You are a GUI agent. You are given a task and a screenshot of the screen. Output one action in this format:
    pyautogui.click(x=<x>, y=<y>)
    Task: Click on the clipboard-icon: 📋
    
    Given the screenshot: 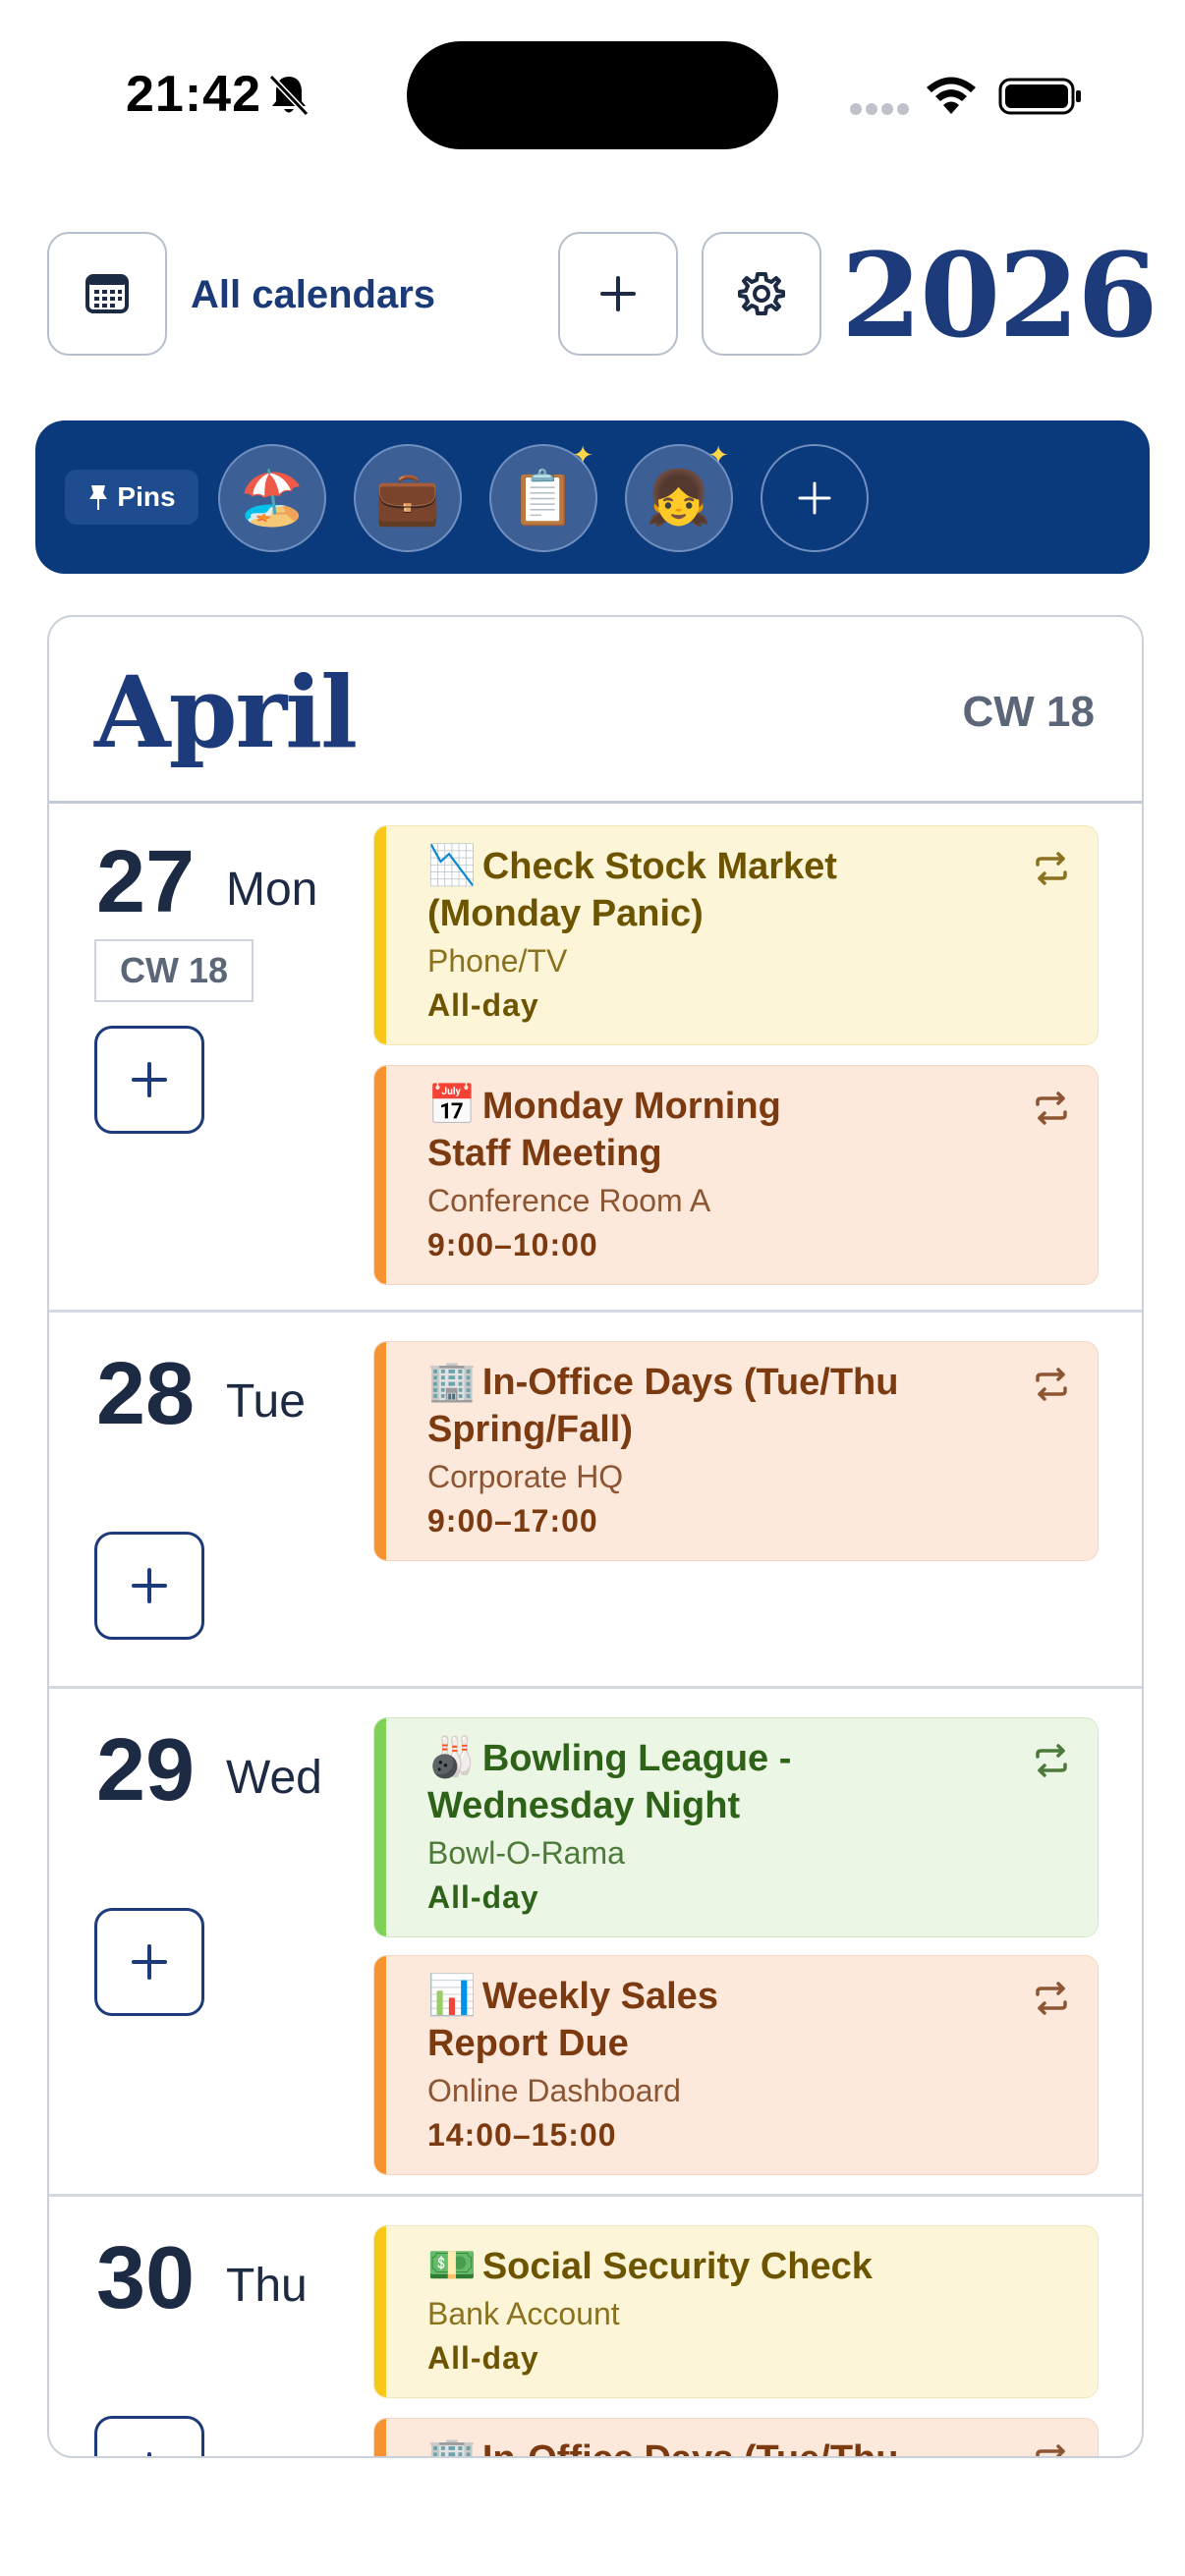 What is the action you would take?
    pyautogui.click(x=544, y=498)
    